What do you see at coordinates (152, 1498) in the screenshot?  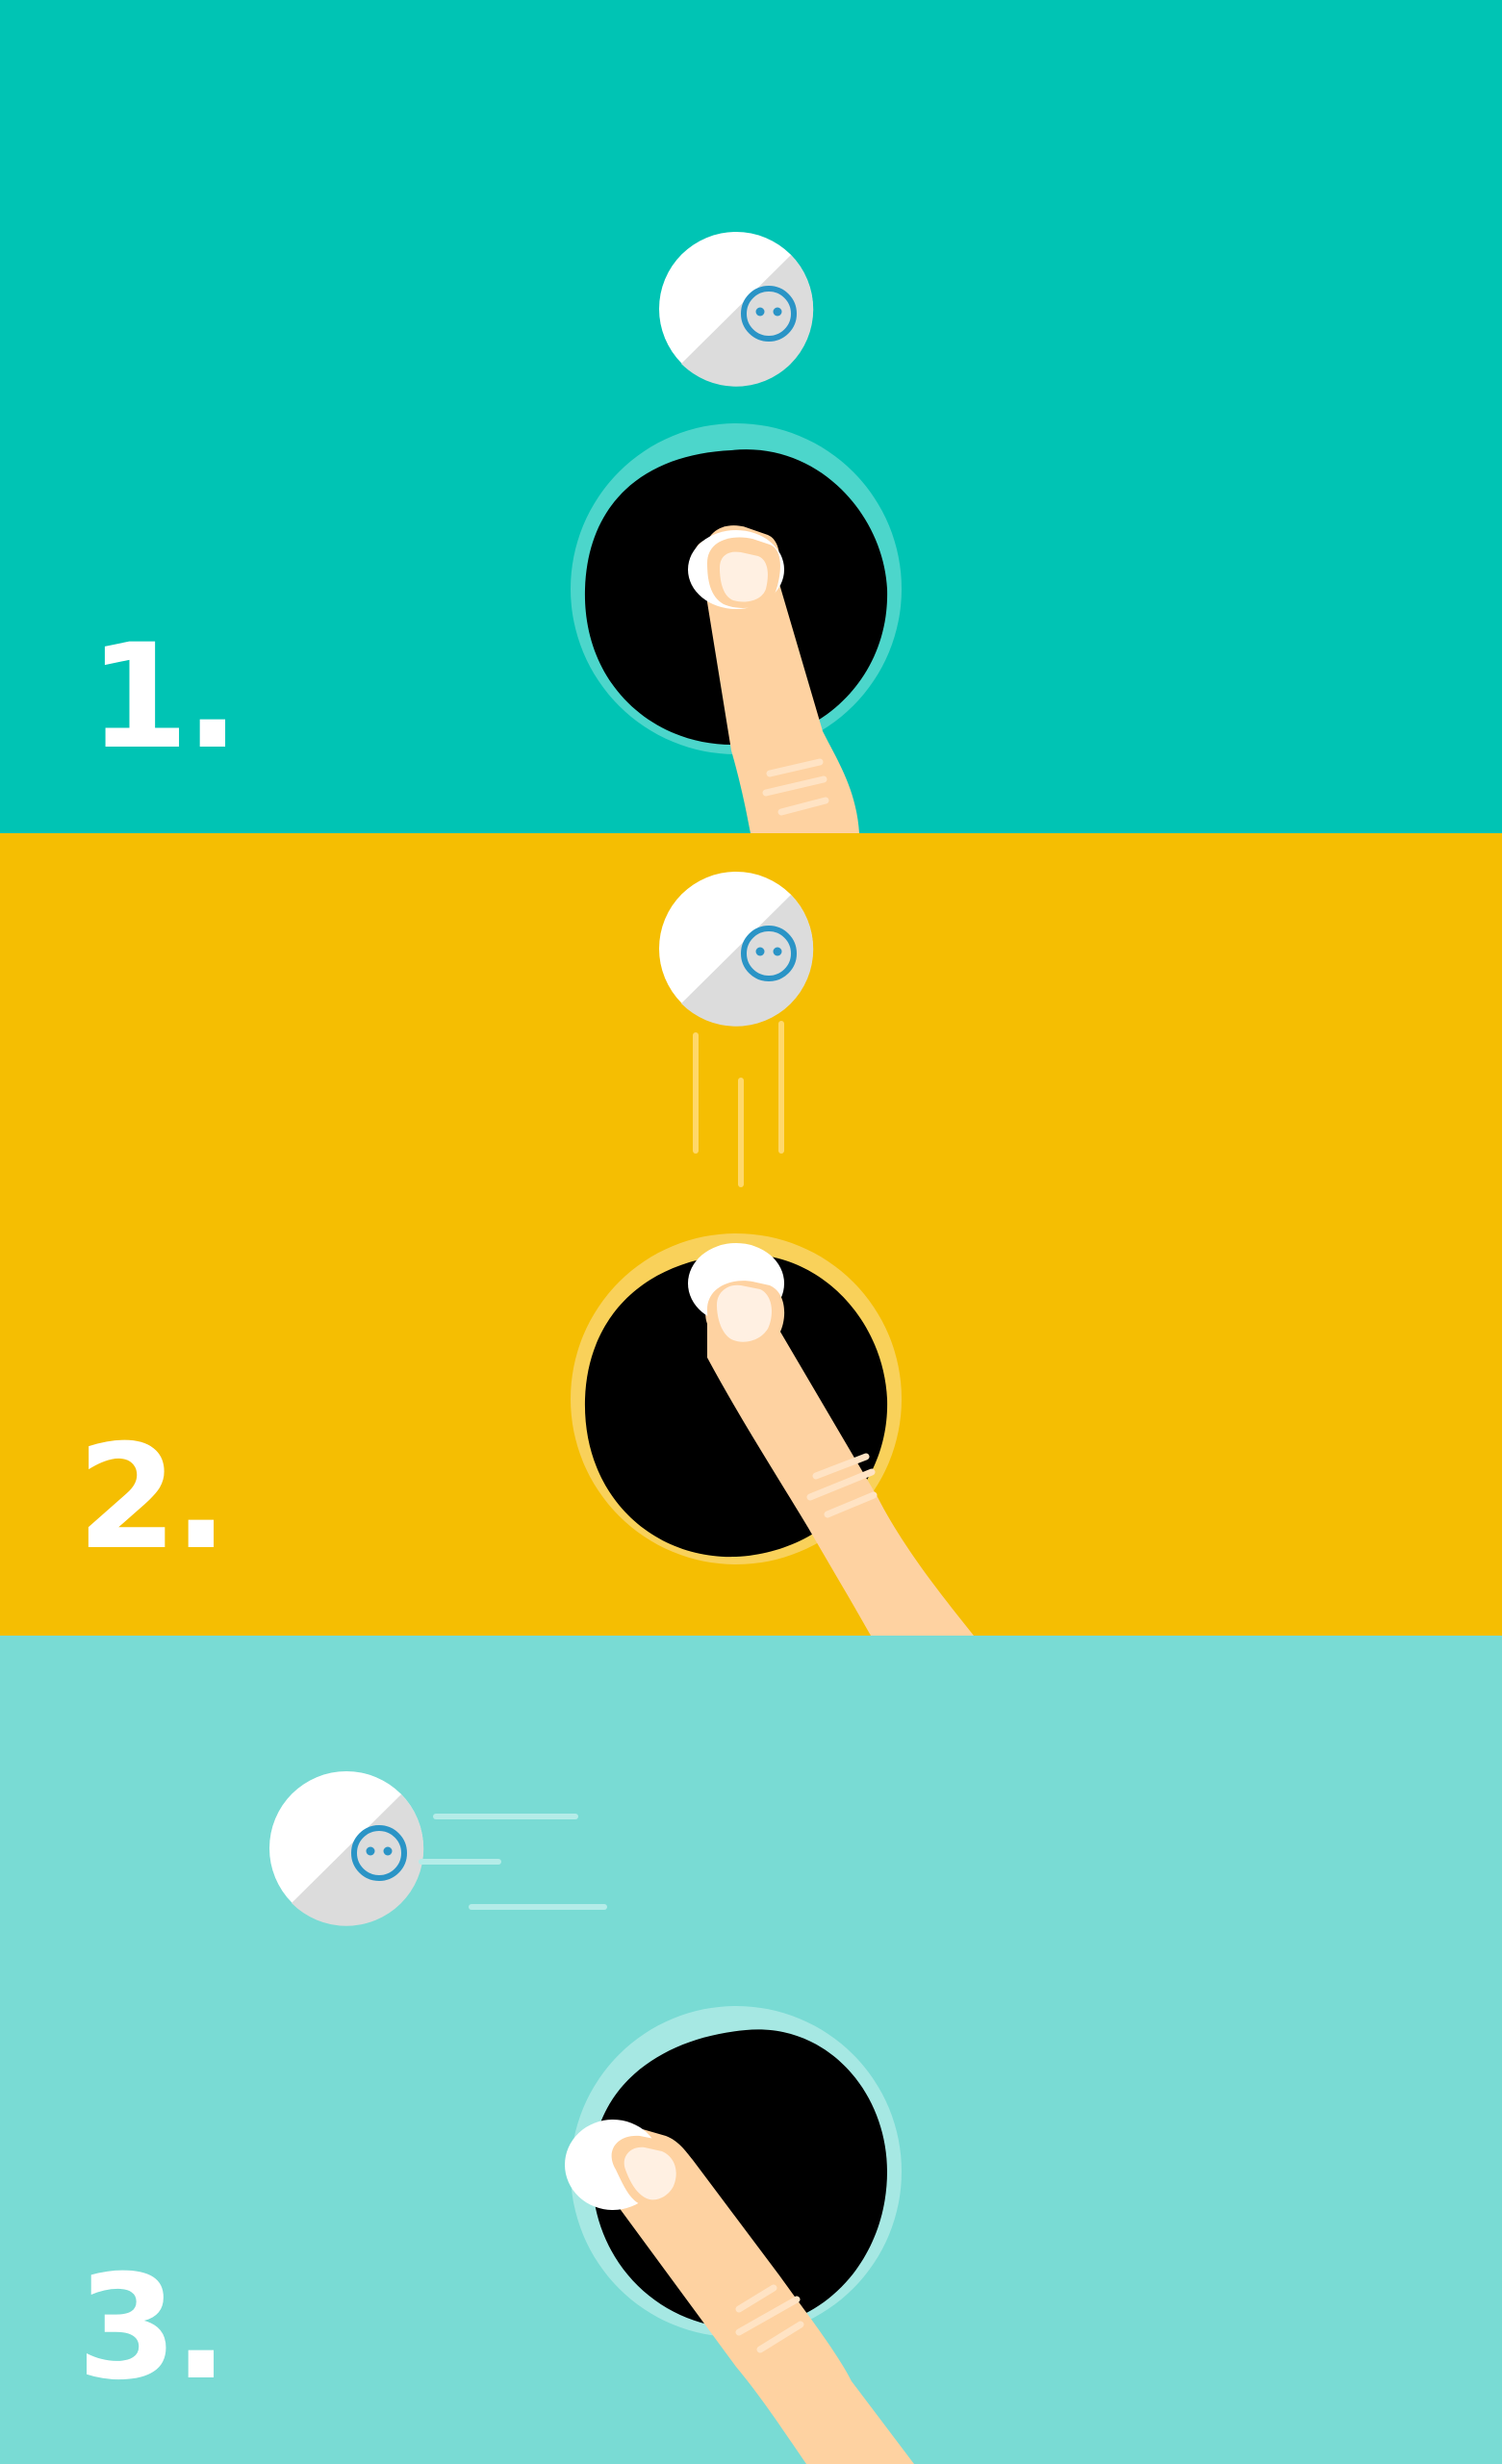 I see `step-number-2: 2.` at bounding box center [152, 1498].